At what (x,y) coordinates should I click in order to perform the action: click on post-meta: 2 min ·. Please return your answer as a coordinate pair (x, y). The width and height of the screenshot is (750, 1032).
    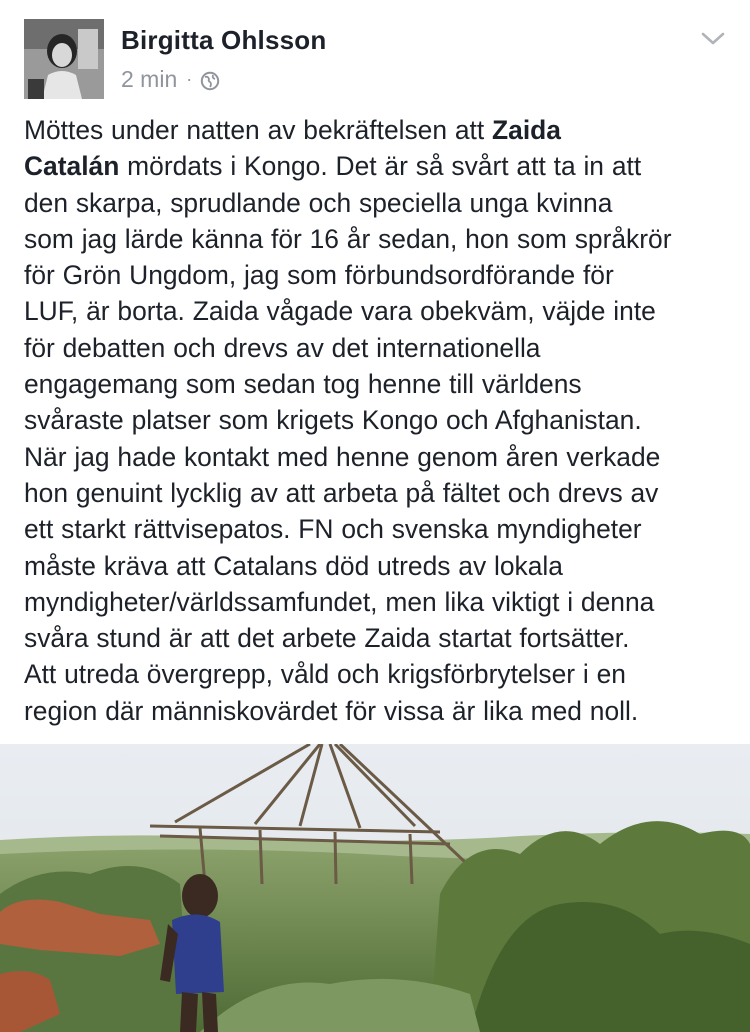
    Looking at the image, I should click on (170, 79).